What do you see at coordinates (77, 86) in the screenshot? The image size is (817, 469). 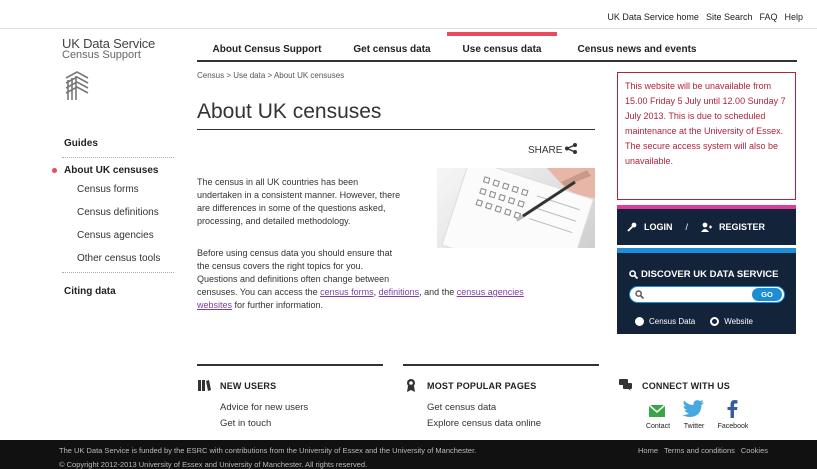 I see `census-logo-icon` at bounding box center [77, 86].